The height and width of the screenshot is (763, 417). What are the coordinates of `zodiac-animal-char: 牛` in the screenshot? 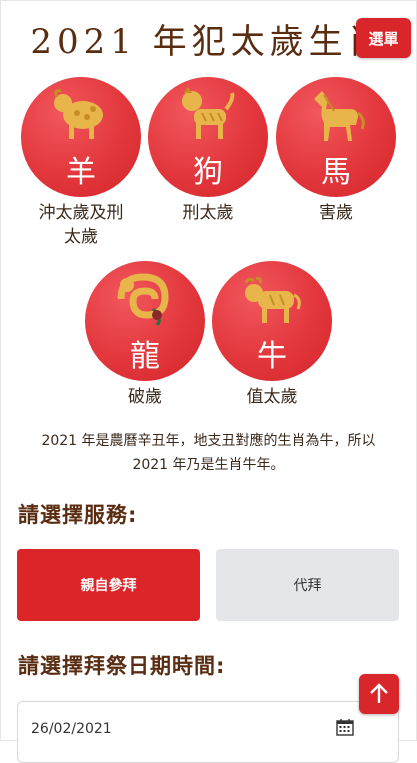 It's located at (272, 356).